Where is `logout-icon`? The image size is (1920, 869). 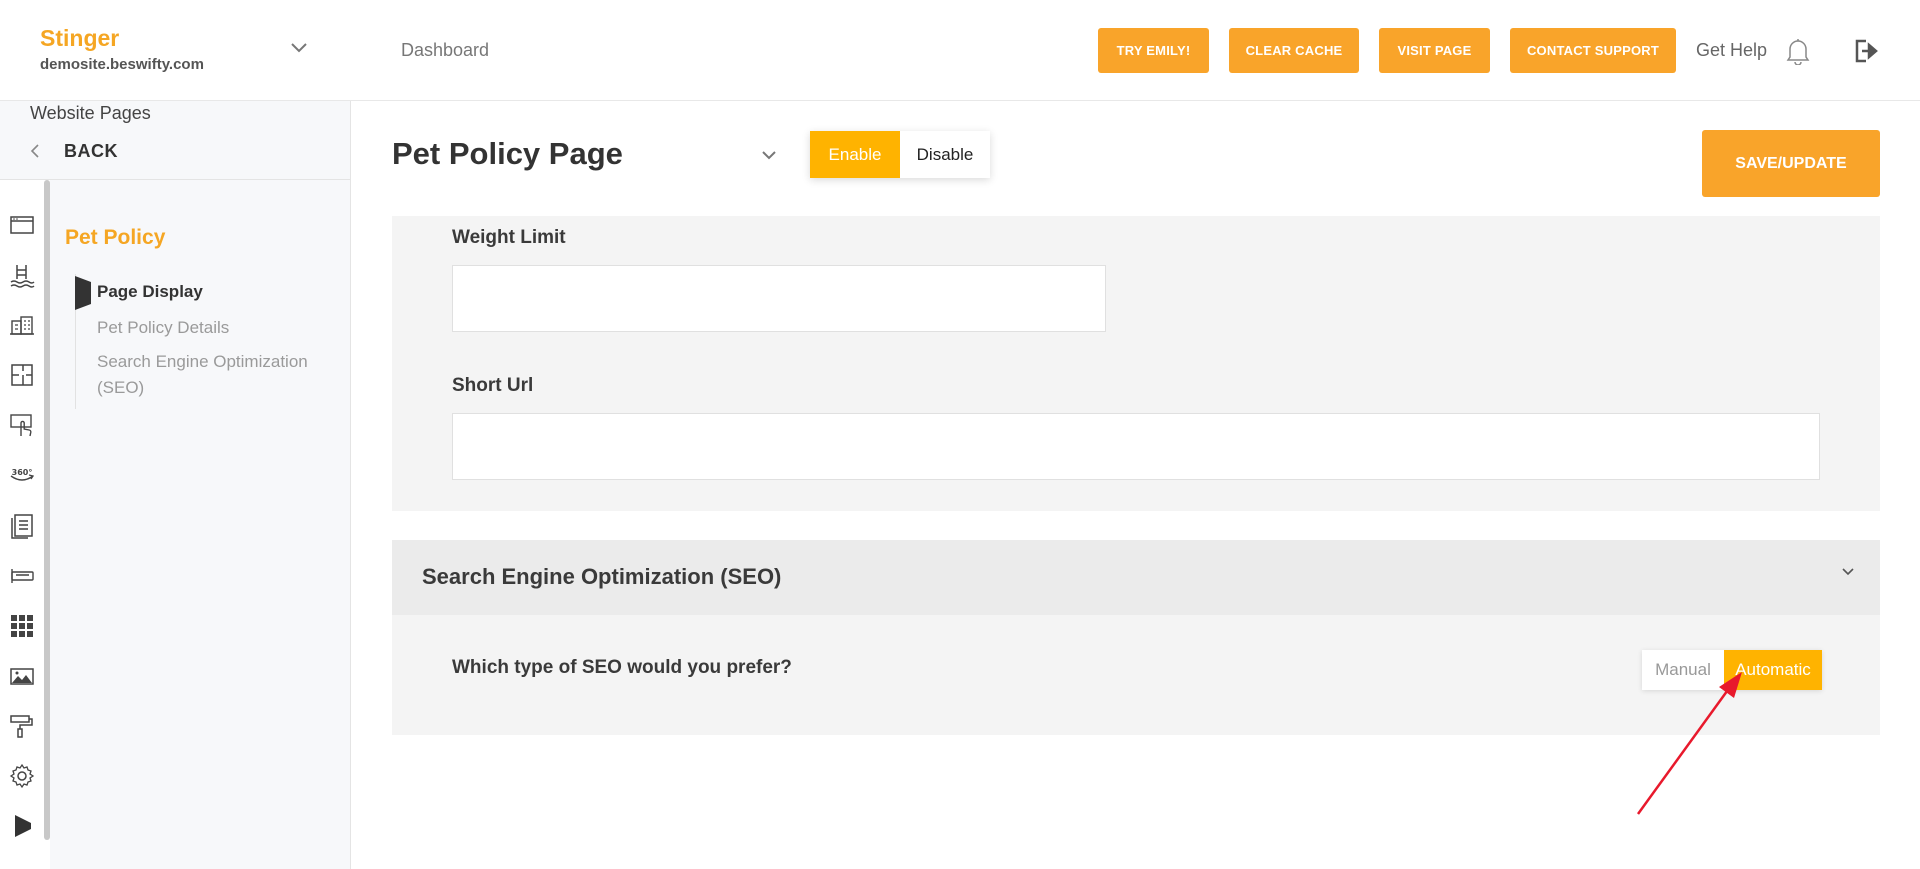 logout-icon is located at coordinates (1867, 51).